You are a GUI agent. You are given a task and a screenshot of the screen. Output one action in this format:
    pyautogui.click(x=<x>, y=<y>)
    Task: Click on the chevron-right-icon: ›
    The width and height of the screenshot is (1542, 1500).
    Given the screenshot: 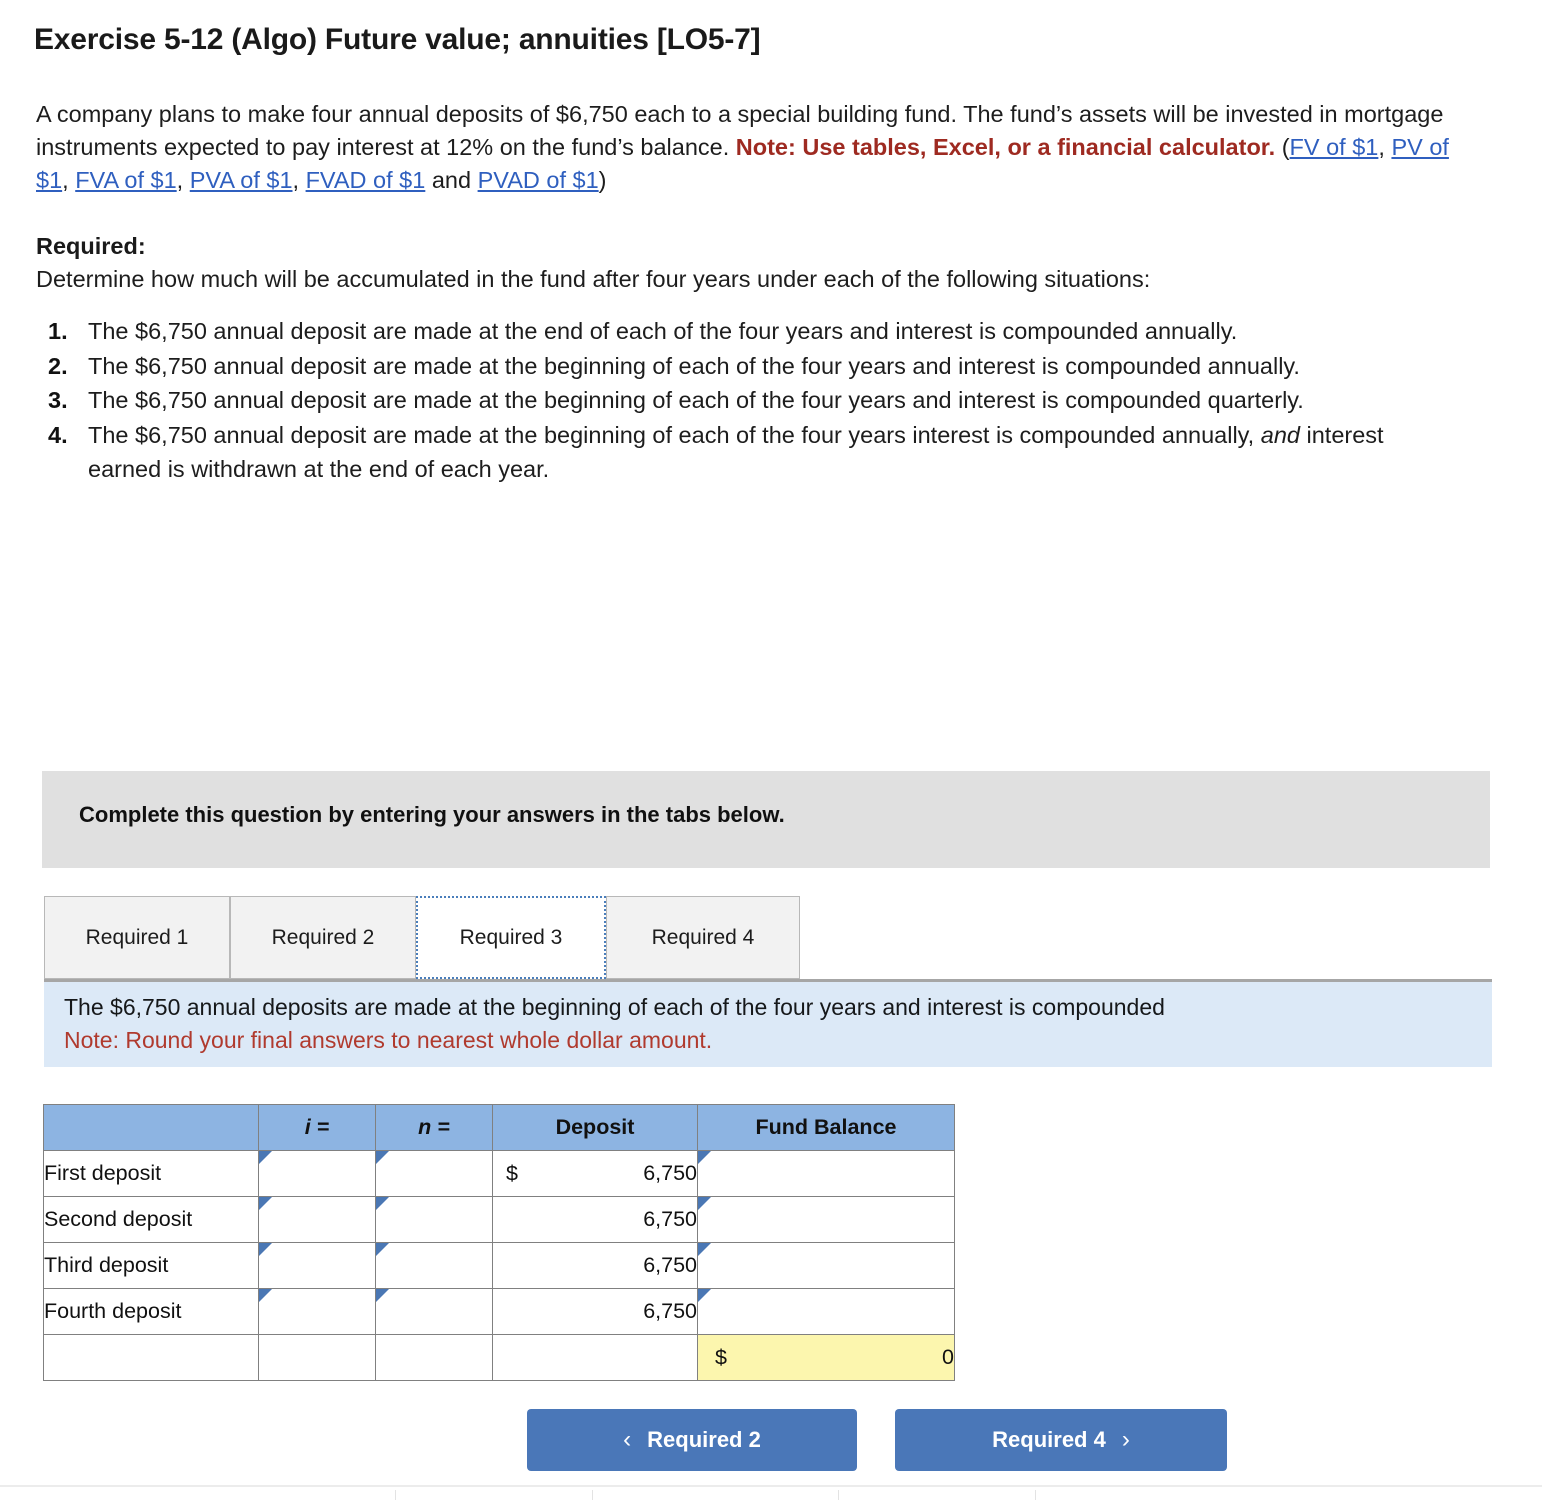 What is the action you would take?
    pyautogui.click(x=1125, y=1439)
    